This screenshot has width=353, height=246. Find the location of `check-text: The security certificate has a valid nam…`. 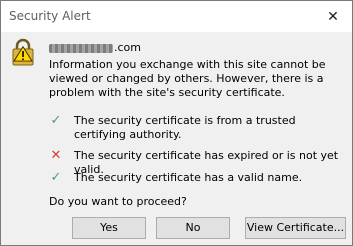

check-text: The security certificate has a valid nam… is located at coordinates (188, 177).